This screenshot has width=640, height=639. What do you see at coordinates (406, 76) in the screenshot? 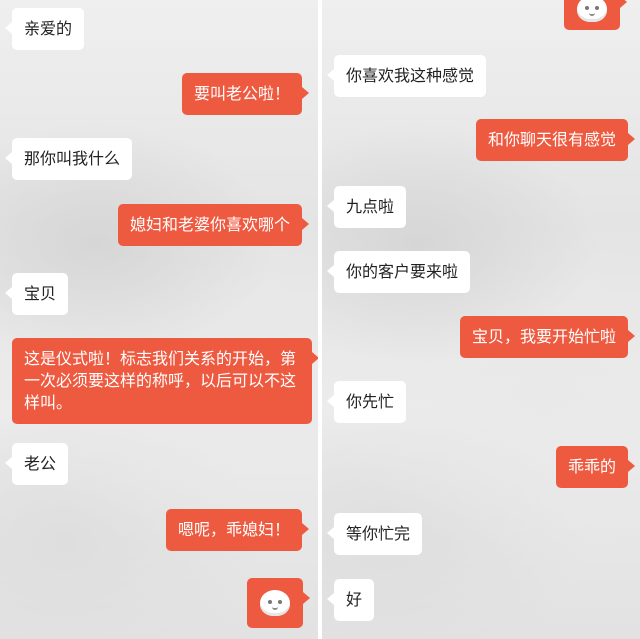
I see `message-bubble-incoming: 你喜欢我这种感觉` at bounding box center [406, 76].